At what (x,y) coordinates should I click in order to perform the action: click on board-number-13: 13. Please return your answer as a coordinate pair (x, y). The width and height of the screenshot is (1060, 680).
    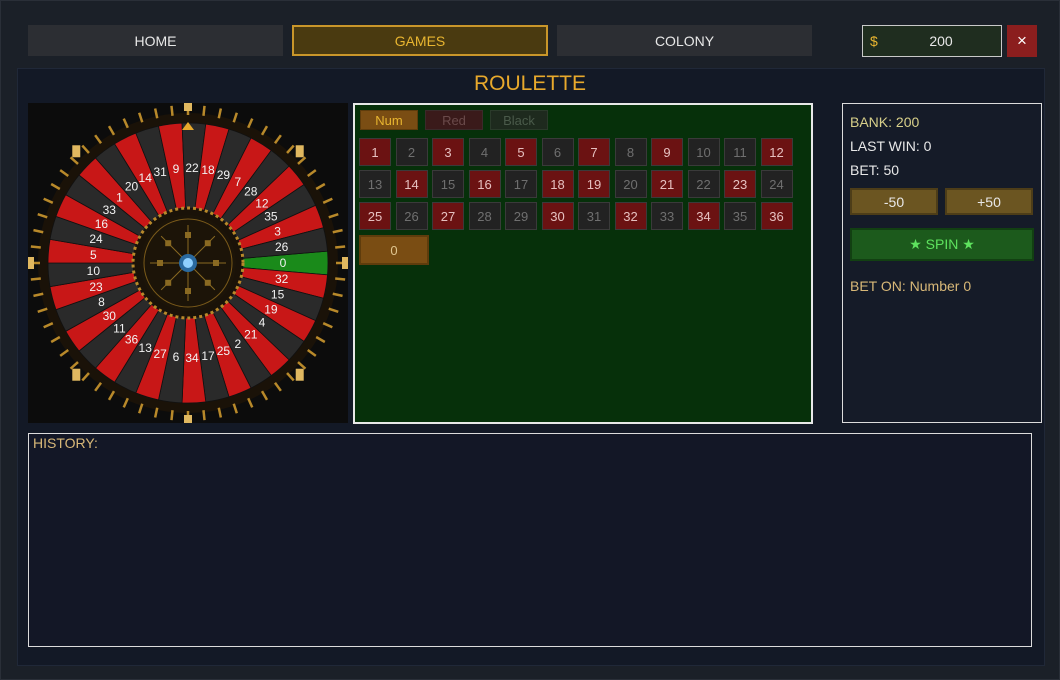
    Looking at the image, I should click on (375, 184).